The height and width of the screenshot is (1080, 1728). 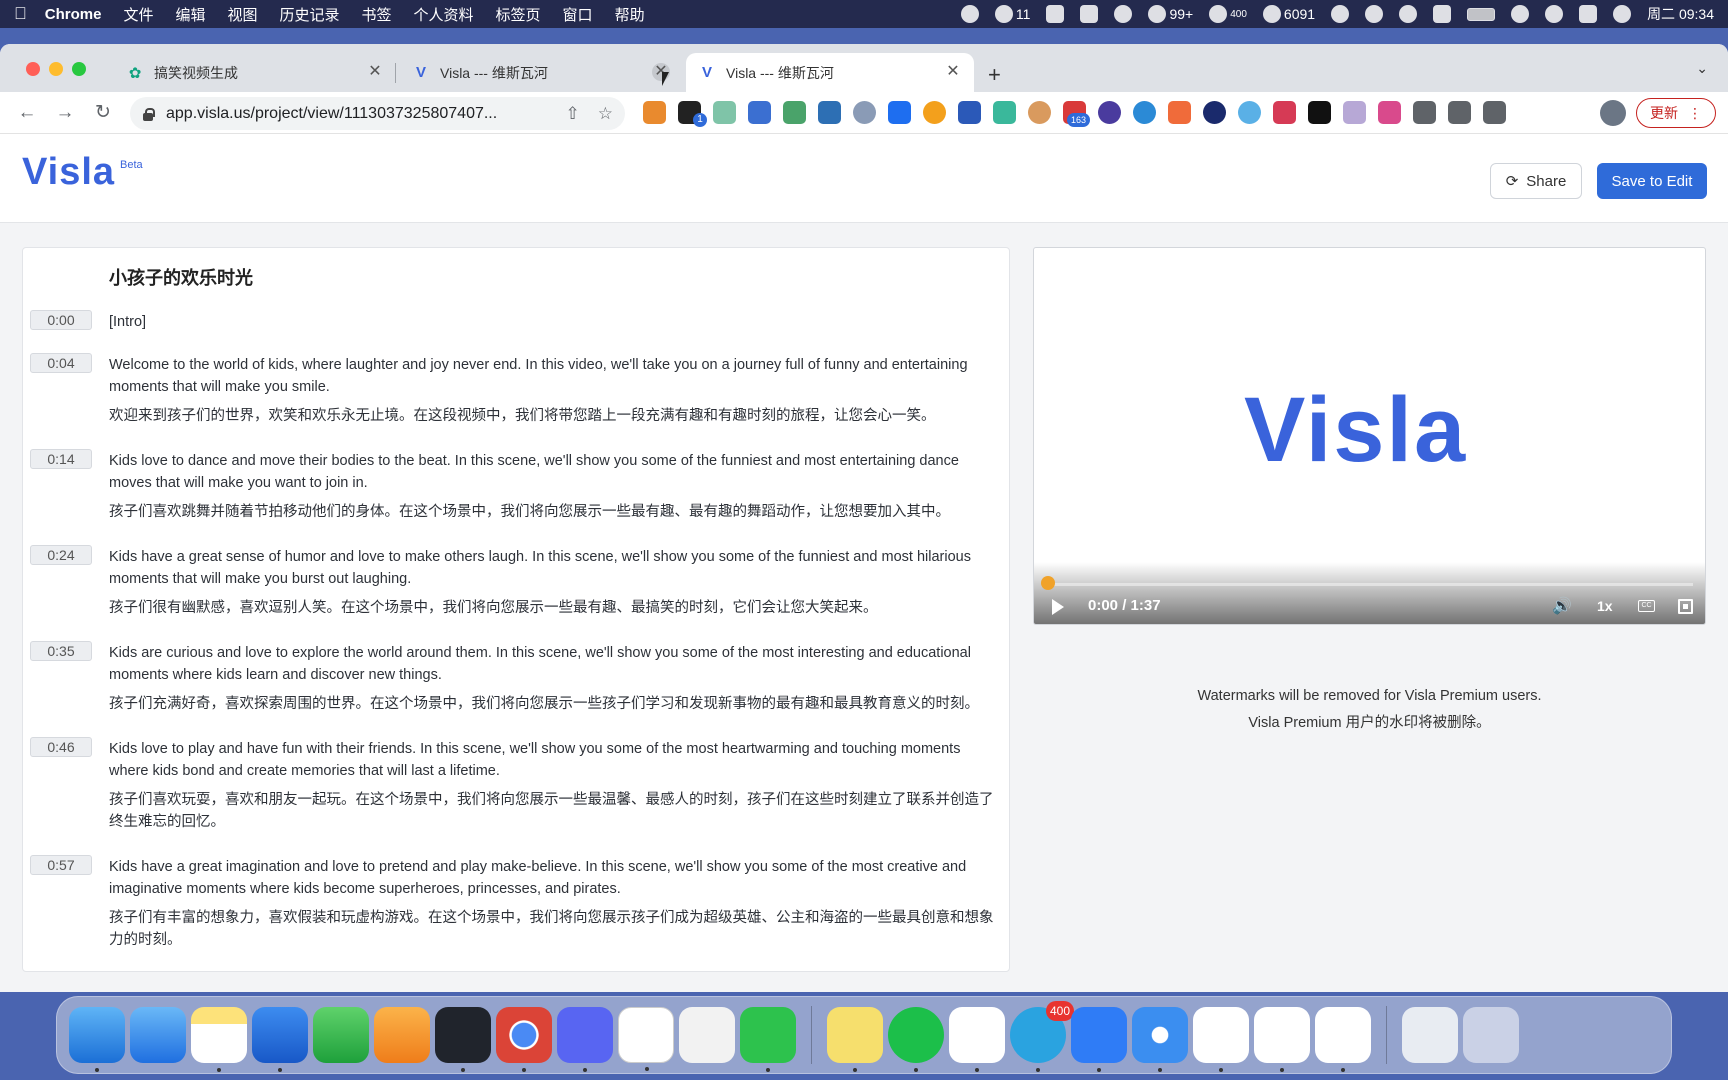 What do you see at coordinates (103, 112) in the screenshot?
I see `reload-button: ↻` at bounding box center [103, 112].